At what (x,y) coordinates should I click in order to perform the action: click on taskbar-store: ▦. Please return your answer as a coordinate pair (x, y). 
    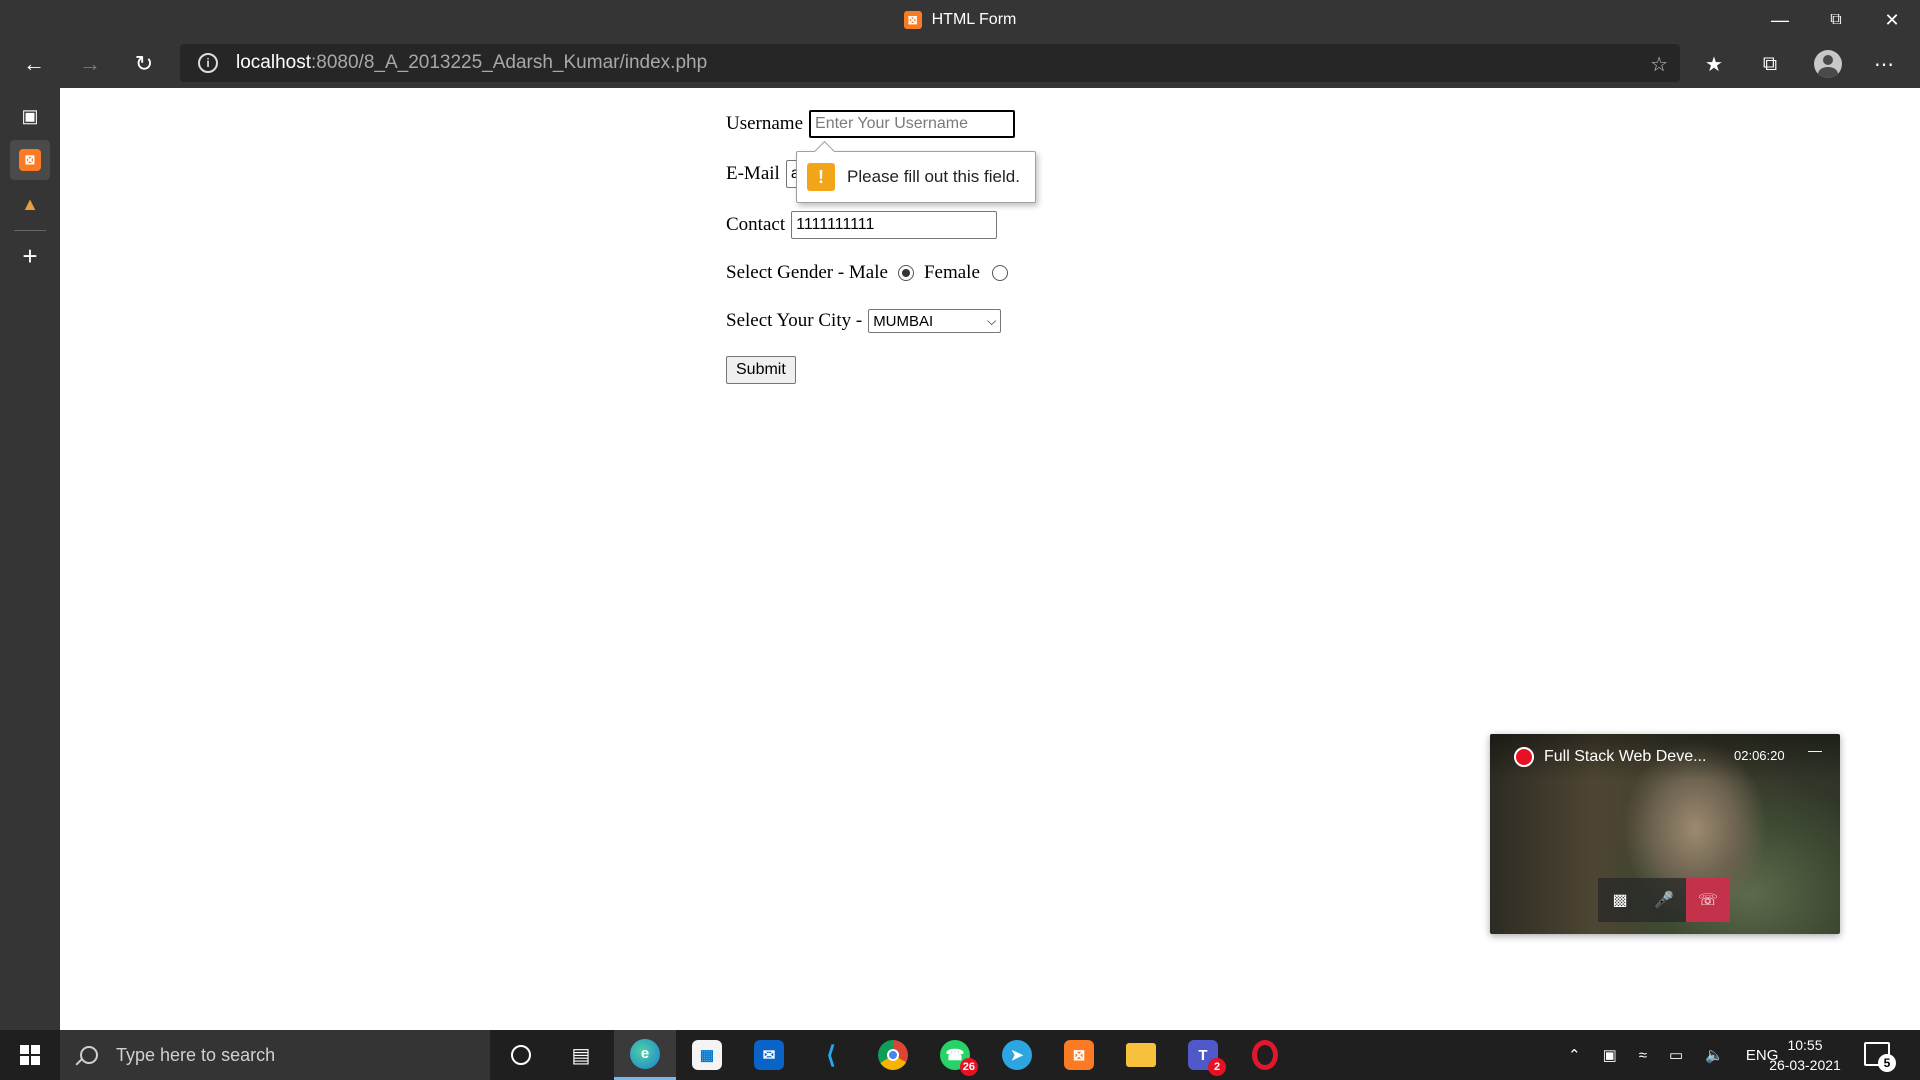
    Looking at the image, I should click on (707, 1055).